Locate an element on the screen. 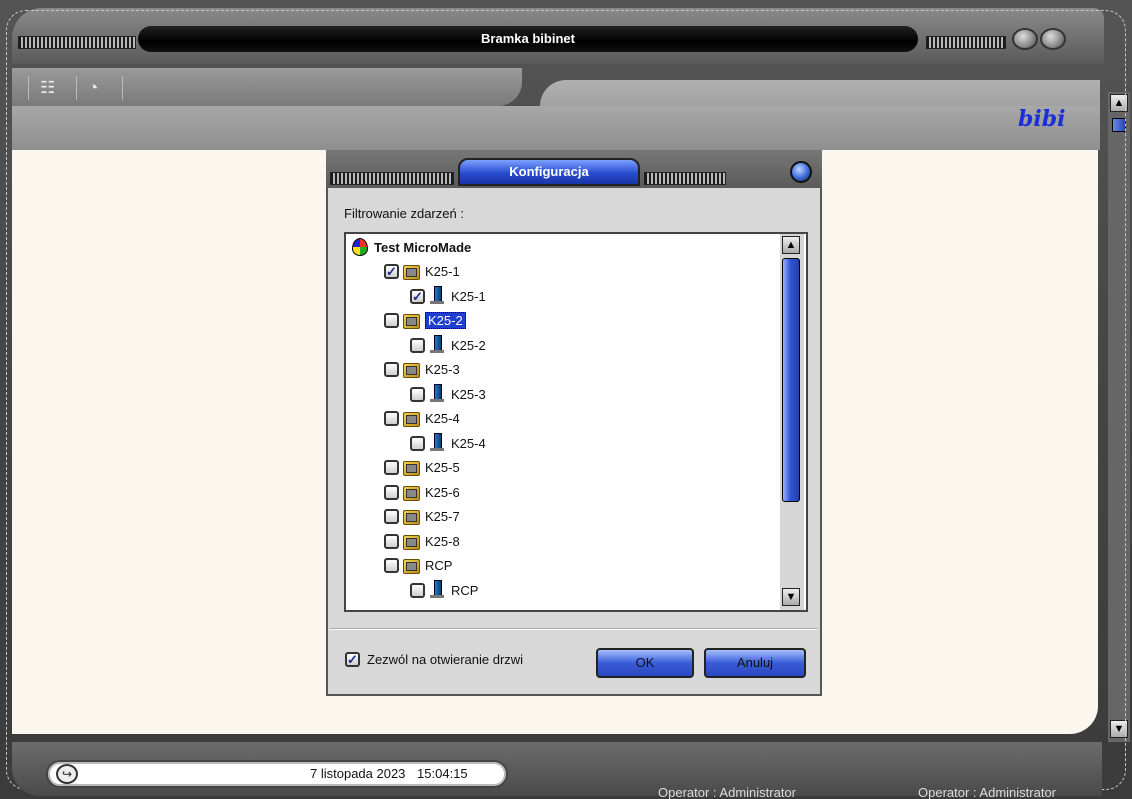  status-time: 15:04:15 is located at coordinates (442, 773).